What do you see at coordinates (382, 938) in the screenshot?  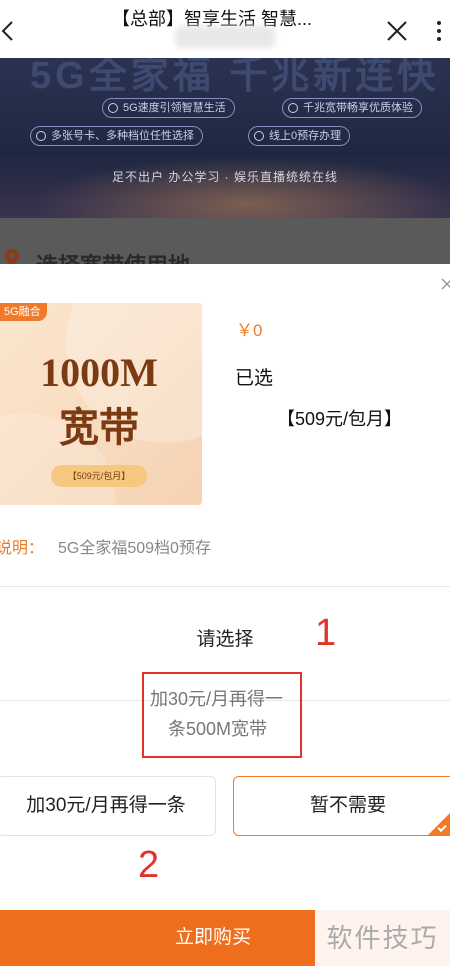 I see `watermark: 软件技巧` at bounding box center [382, 938].